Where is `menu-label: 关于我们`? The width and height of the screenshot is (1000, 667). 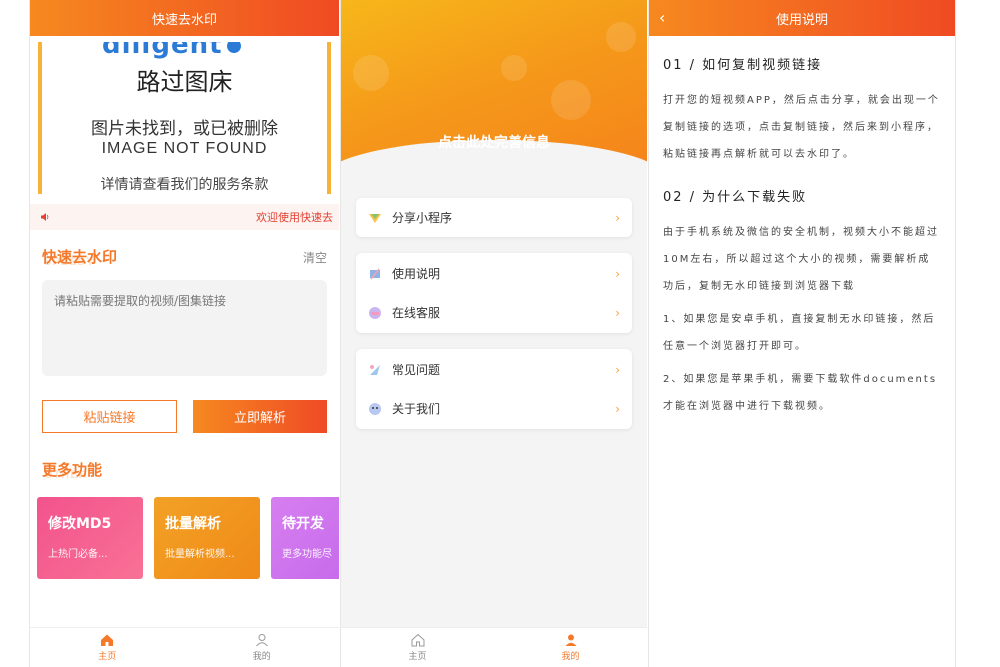
menu-label: 关于我们 is located at coordinates (416, 409).